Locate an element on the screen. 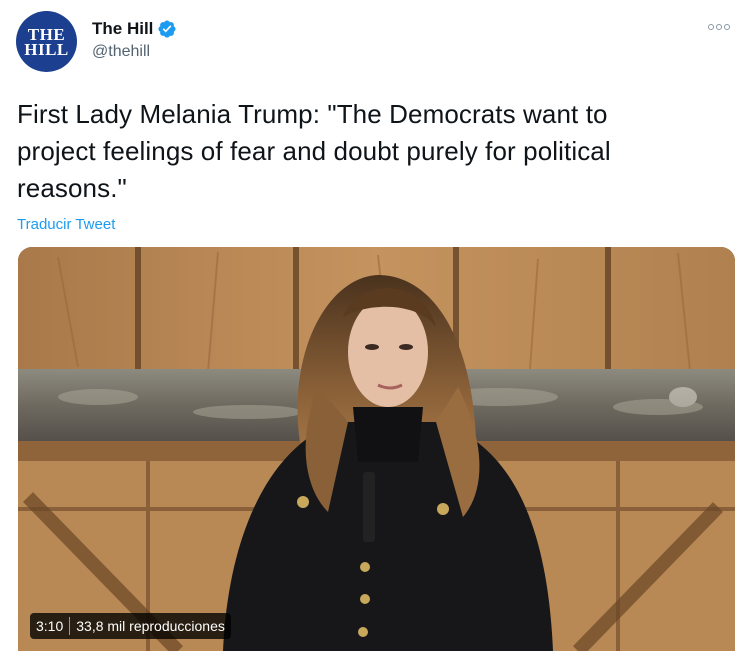 The width and height of the screenshot is (750, 651). author-block: The Hill @thehill is located at coordinates (134, 39).